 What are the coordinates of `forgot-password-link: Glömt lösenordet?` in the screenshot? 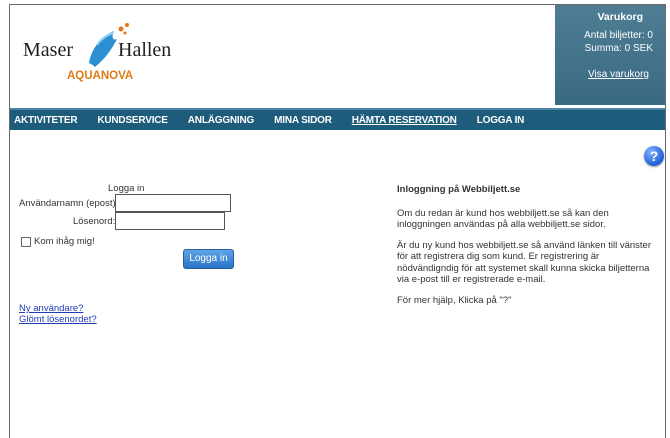 It's located at (58, 319).